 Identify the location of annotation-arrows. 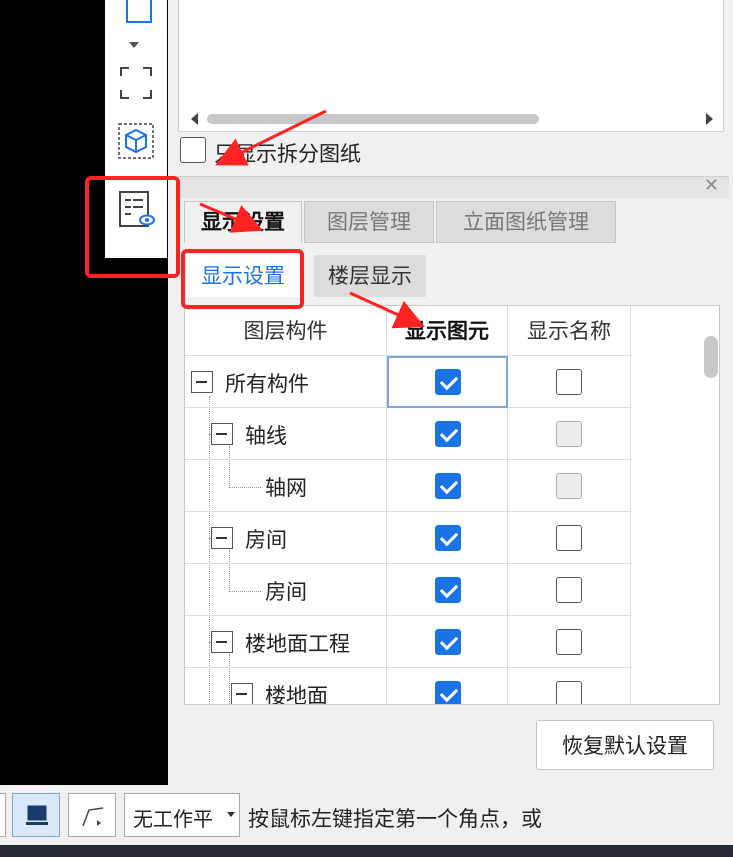
(312, 219).